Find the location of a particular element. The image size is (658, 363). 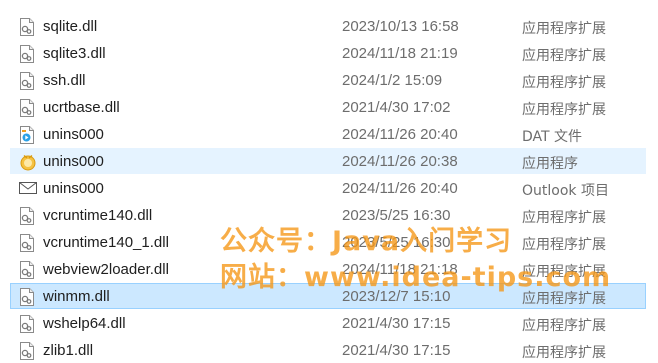

file-name: webview2loader.dll is located at coordinates (106, 269).